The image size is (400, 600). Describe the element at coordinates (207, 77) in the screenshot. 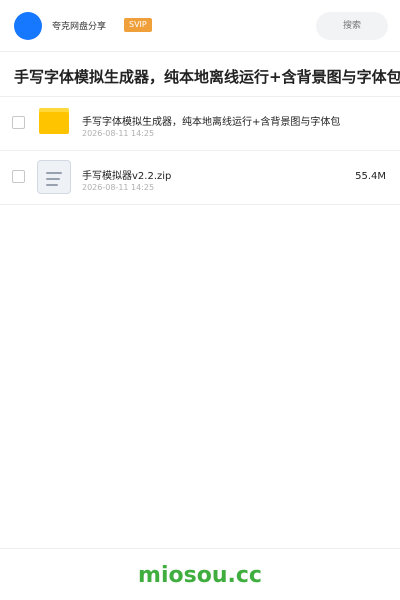

I see `share-title: 手写字体模拟生成器，纯本地离线运行+含背景图与字体包` at that location.